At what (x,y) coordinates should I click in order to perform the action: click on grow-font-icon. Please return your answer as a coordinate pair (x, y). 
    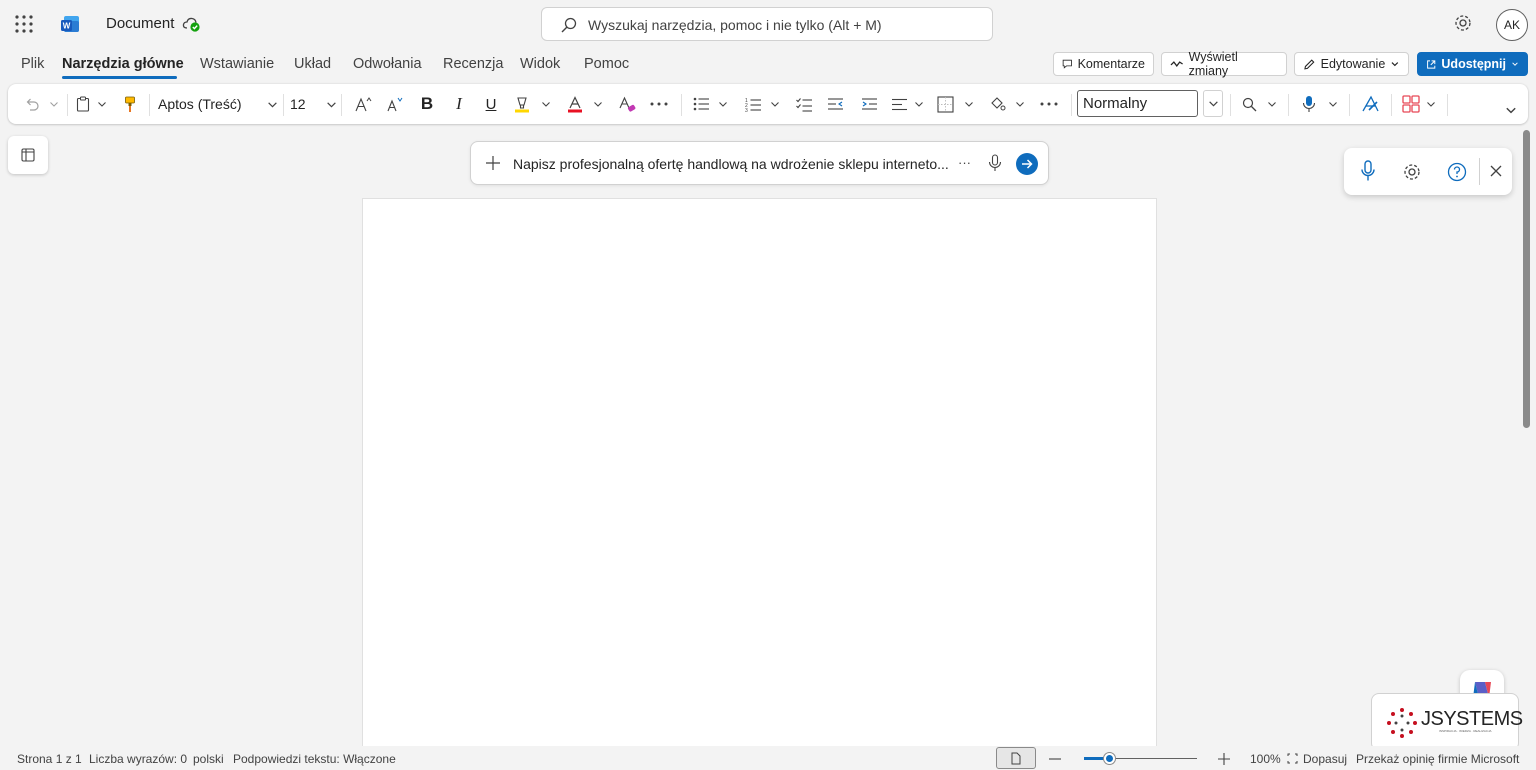
    Looking at the image, I should click on (364, 104).